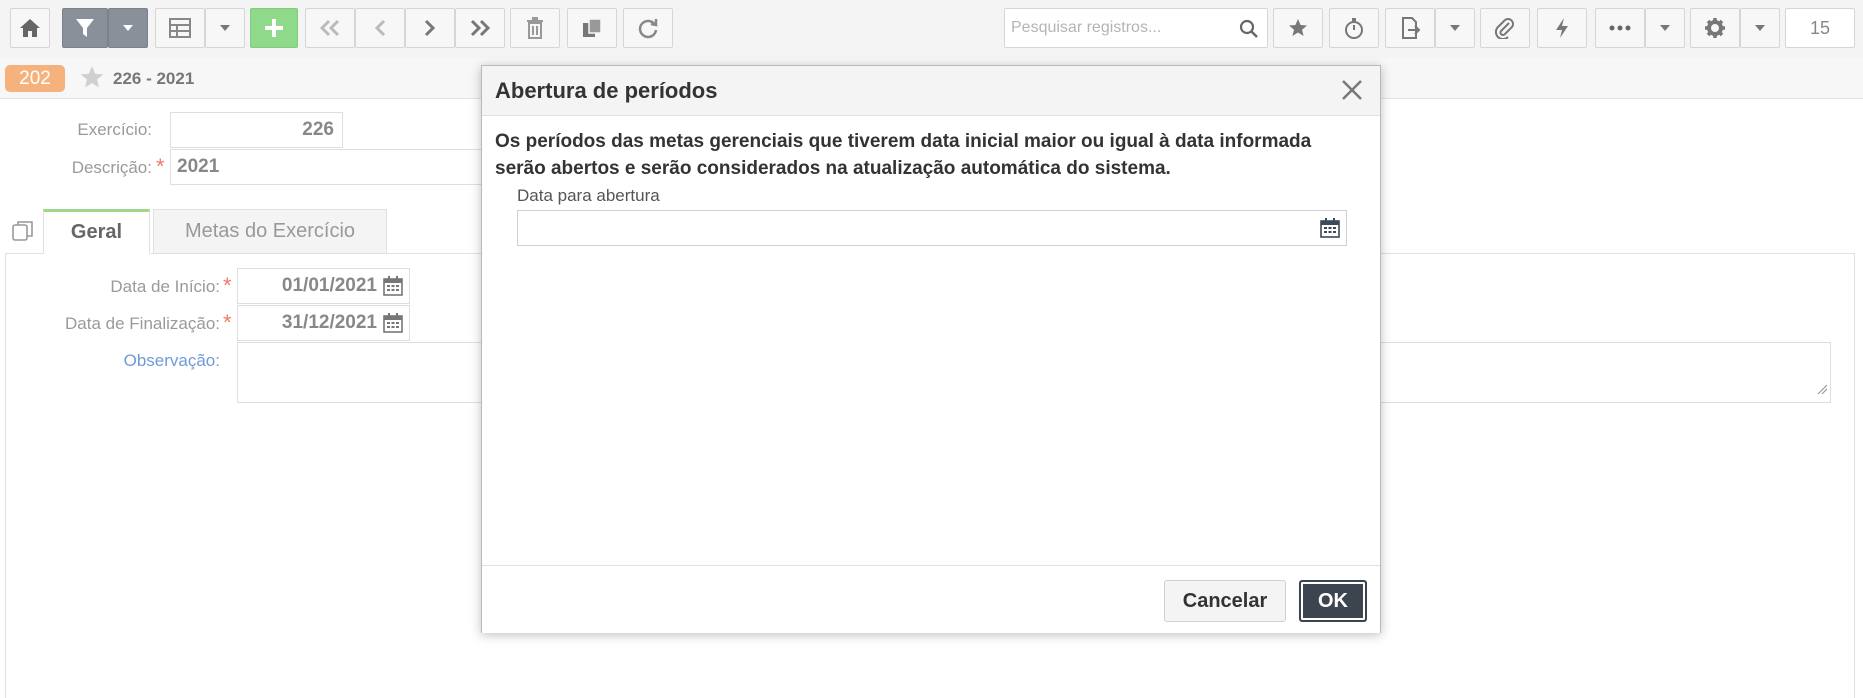 Image resolution: width=1863 pixels, height=698 pixels. Describe the element at coordinates (1249, 31) in the screenshot. I see `search-icon` at that location.